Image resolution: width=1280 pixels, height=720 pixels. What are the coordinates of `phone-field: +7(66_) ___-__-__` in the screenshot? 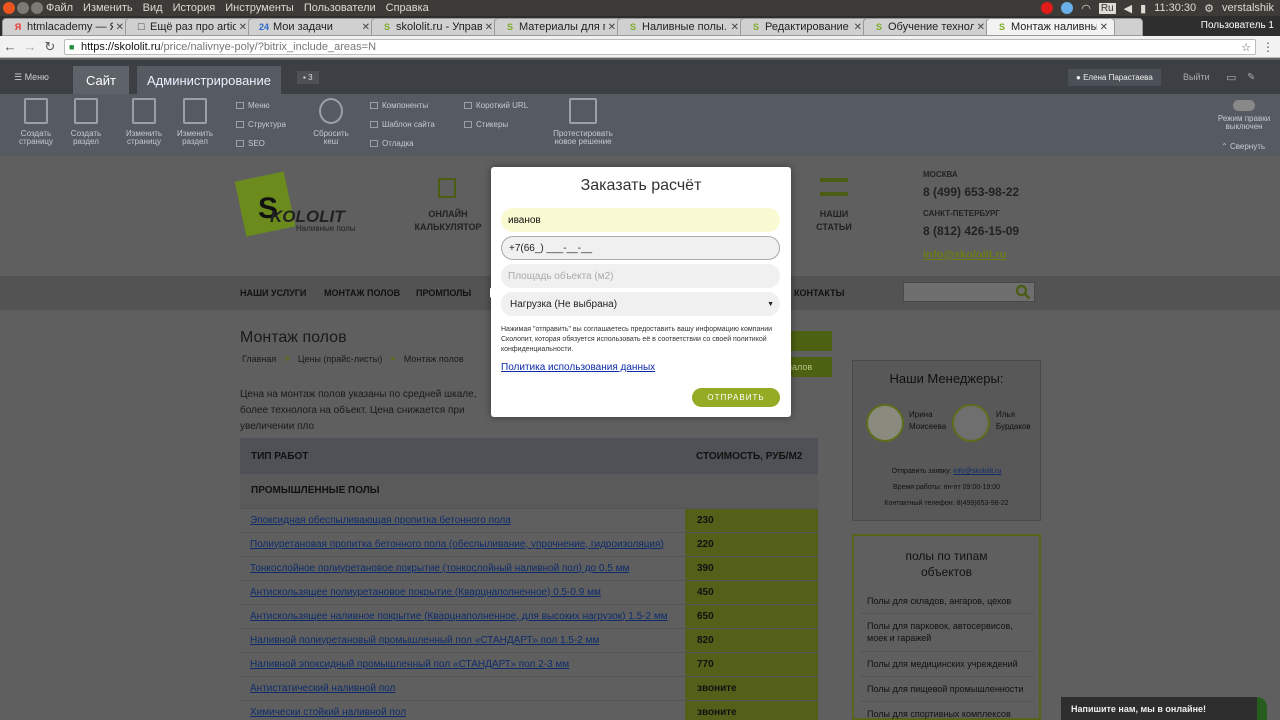 It's located at (640, 248).